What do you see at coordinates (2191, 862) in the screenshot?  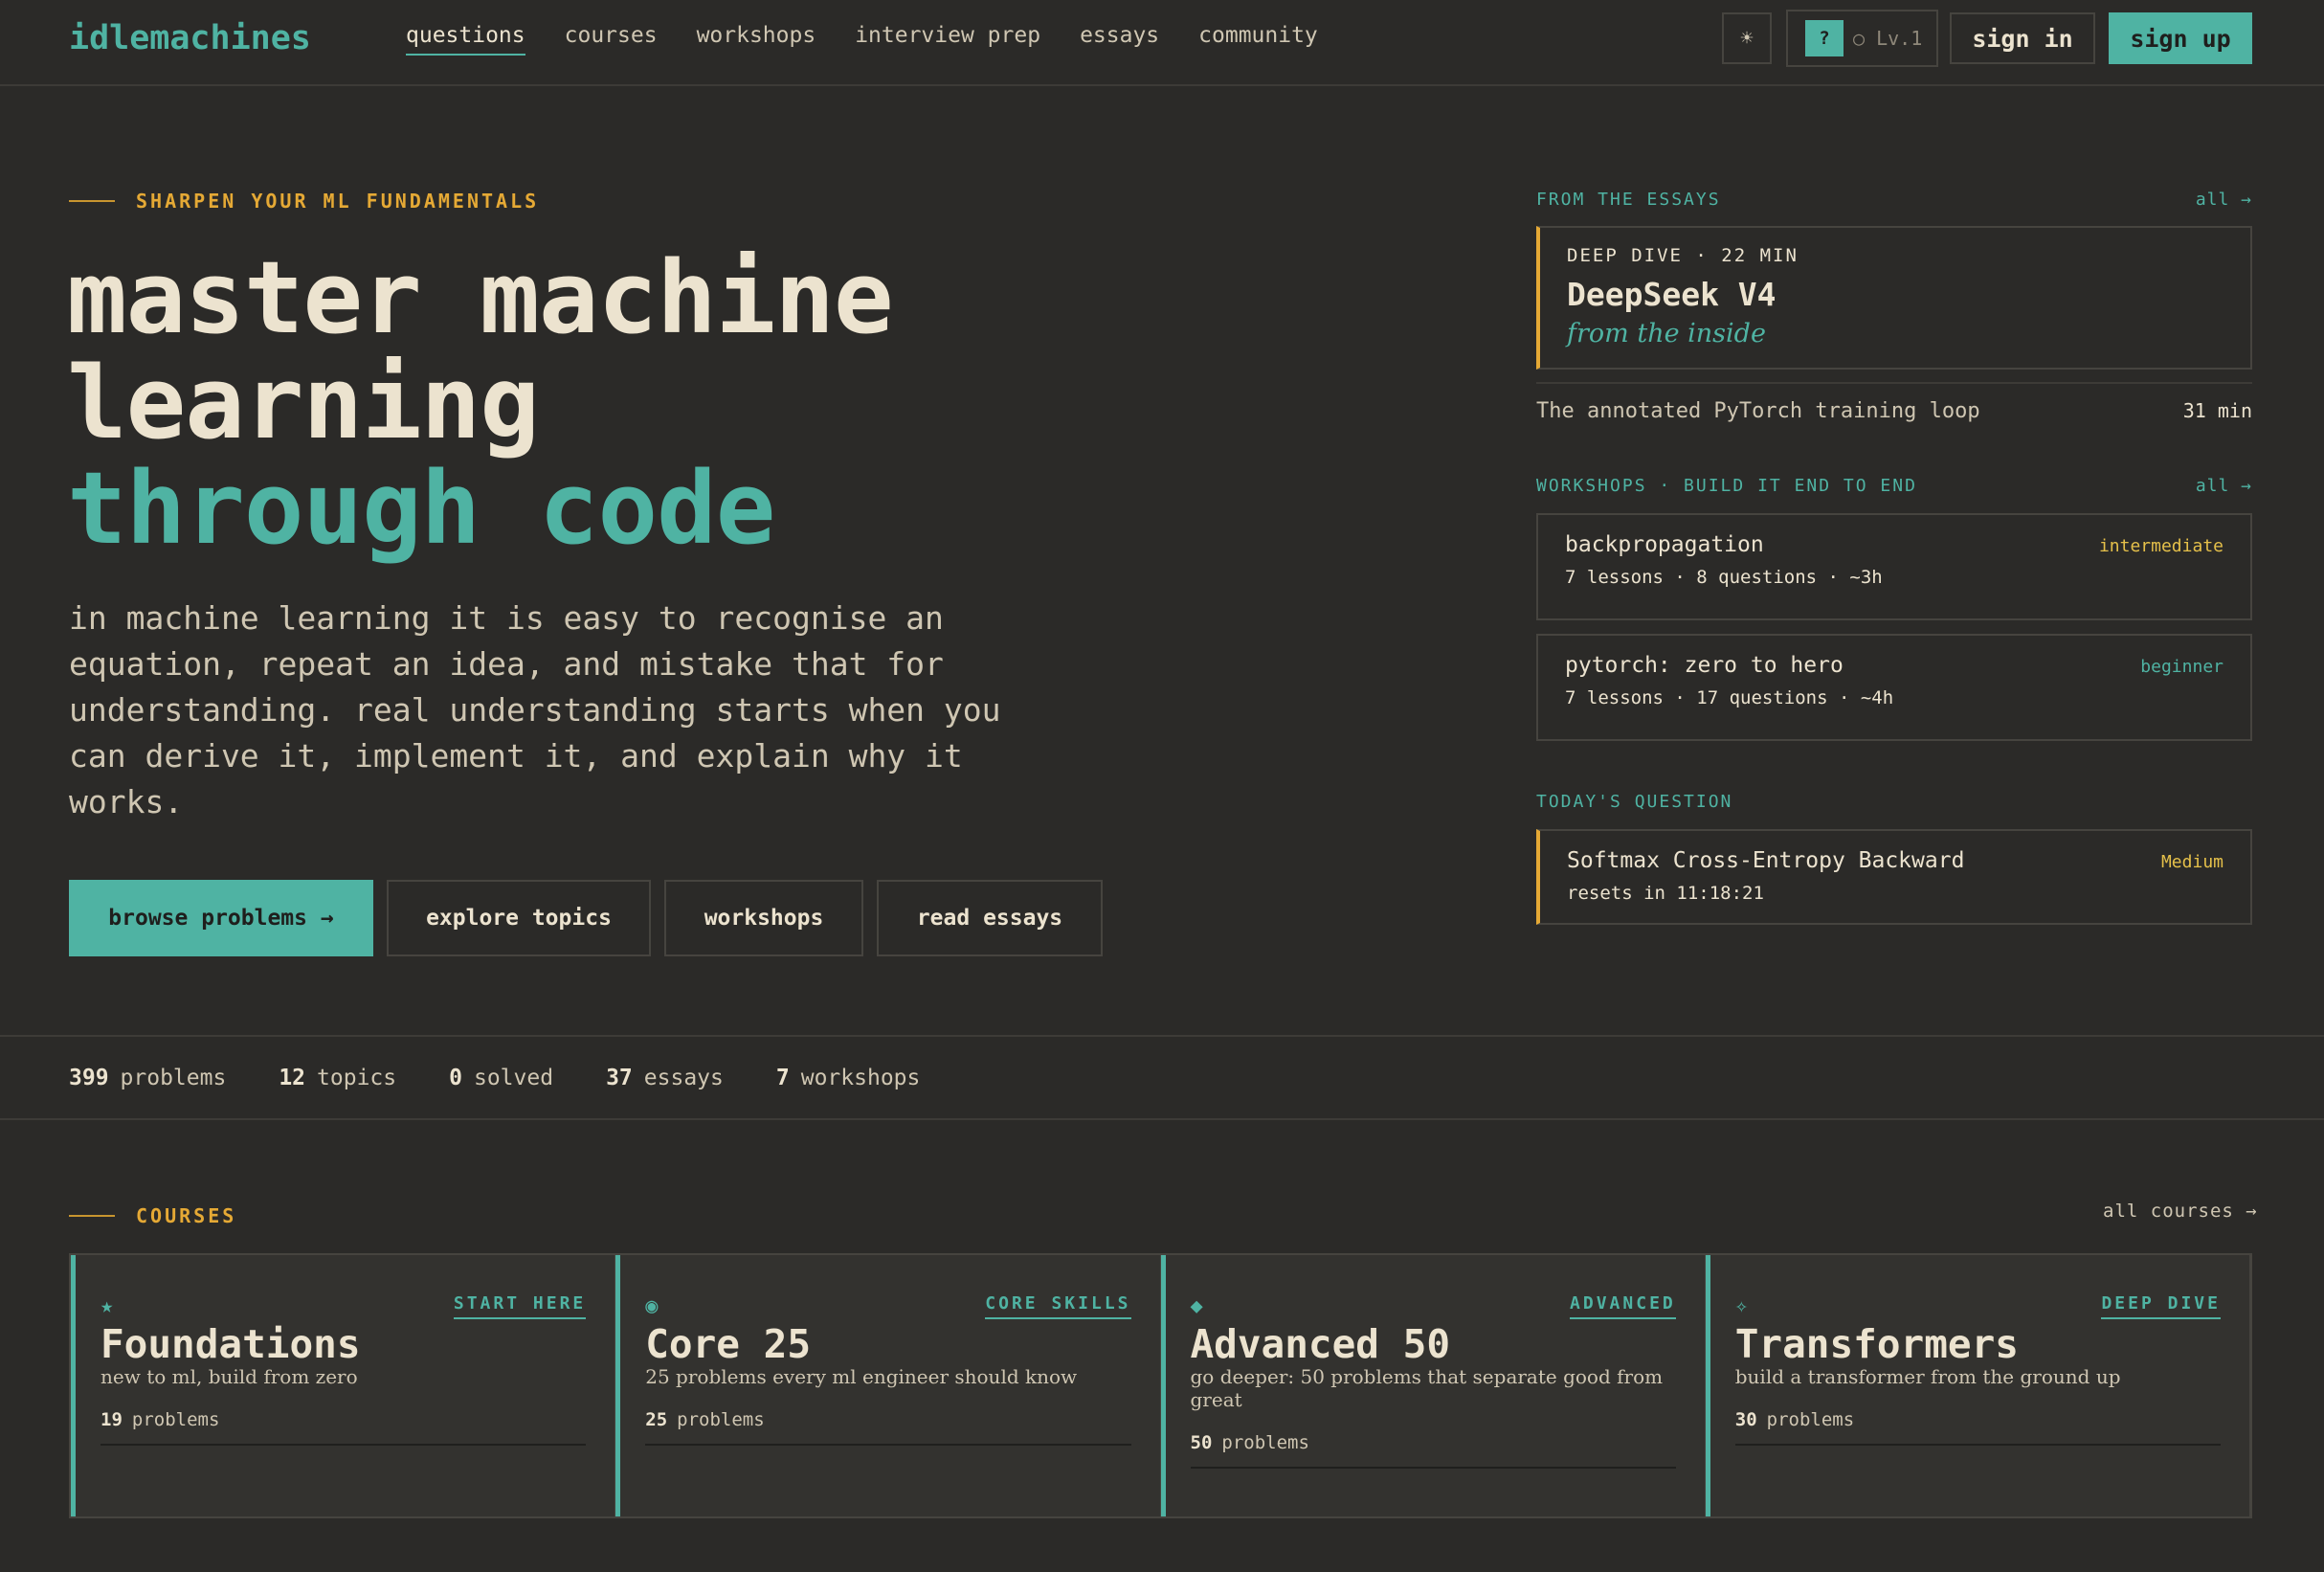 I see `difficulty-badge: Medium` at bounding box center [2191, 862].